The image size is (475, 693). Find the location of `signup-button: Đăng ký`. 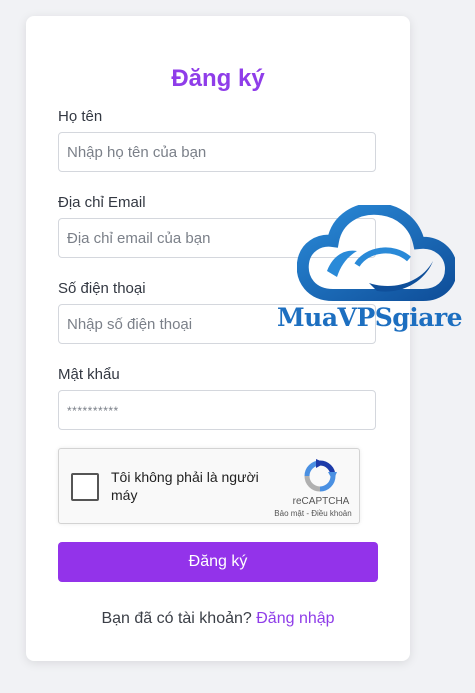

signup-button: Đăng ký is located at coordinates (218, 562).